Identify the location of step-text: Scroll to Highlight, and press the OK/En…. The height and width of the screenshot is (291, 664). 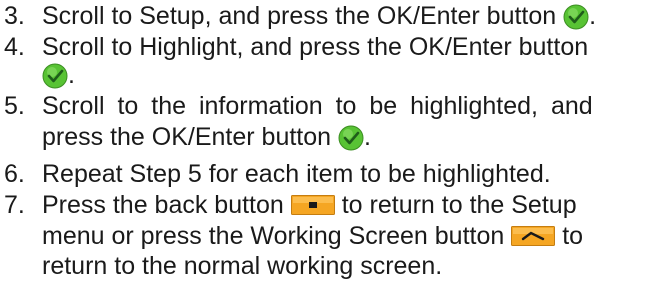
(315, 47).